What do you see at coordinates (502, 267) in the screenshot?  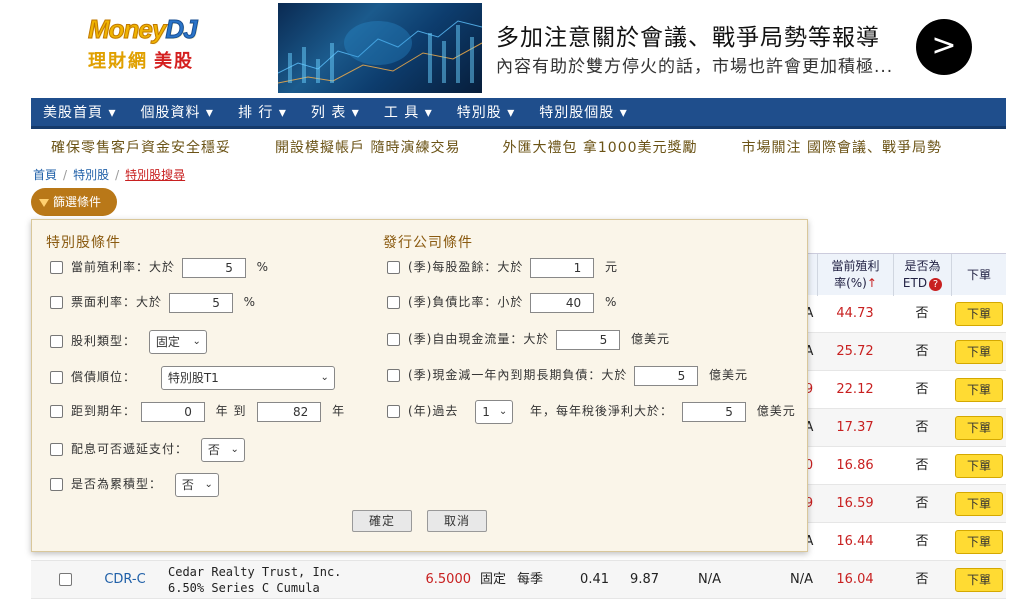 I see `filter-eps: (季)每股盈餘：大於 1 元` at bounding box center [502, 267].